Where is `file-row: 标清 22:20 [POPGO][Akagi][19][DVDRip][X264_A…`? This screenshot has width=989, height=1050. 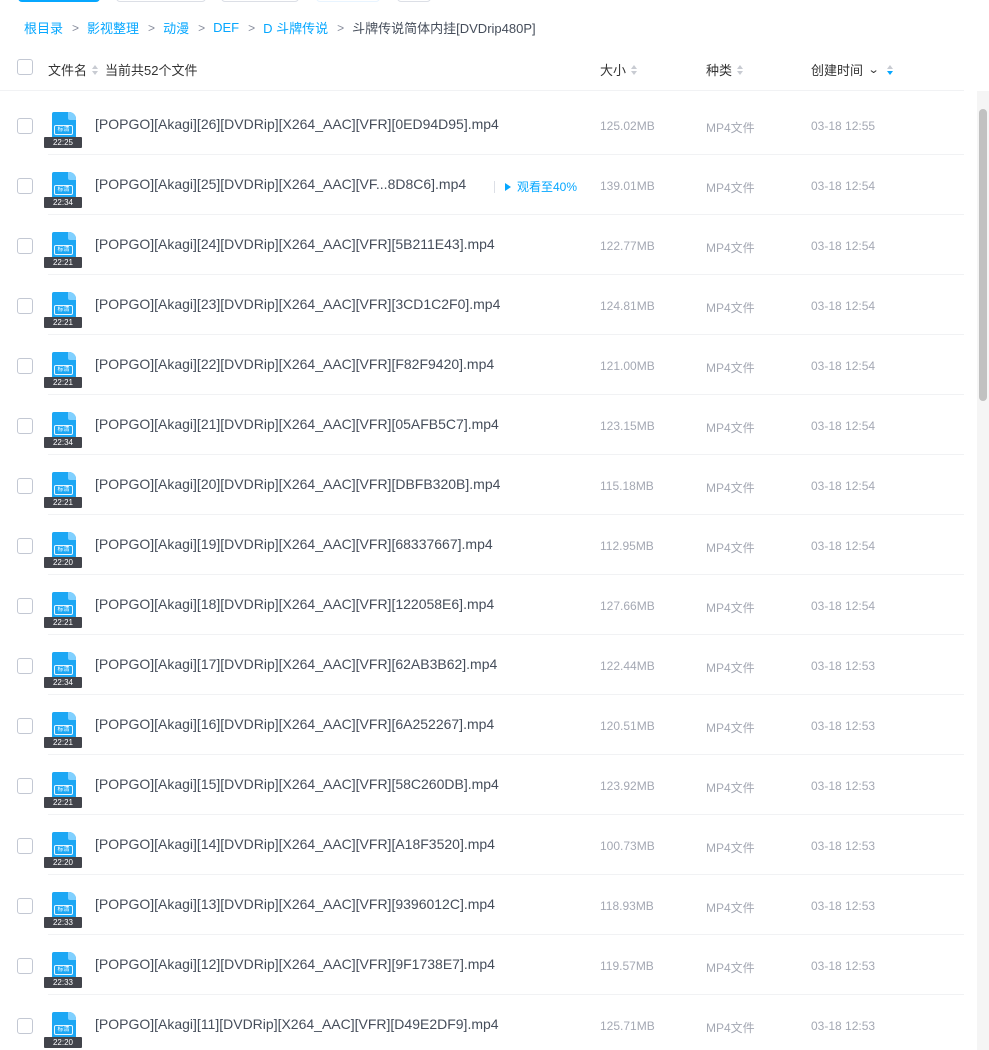
file-row: 标清 22:20 [POPGO][Akagi][19][DVDRip][X264_A… is located at coordinates (482, 545).